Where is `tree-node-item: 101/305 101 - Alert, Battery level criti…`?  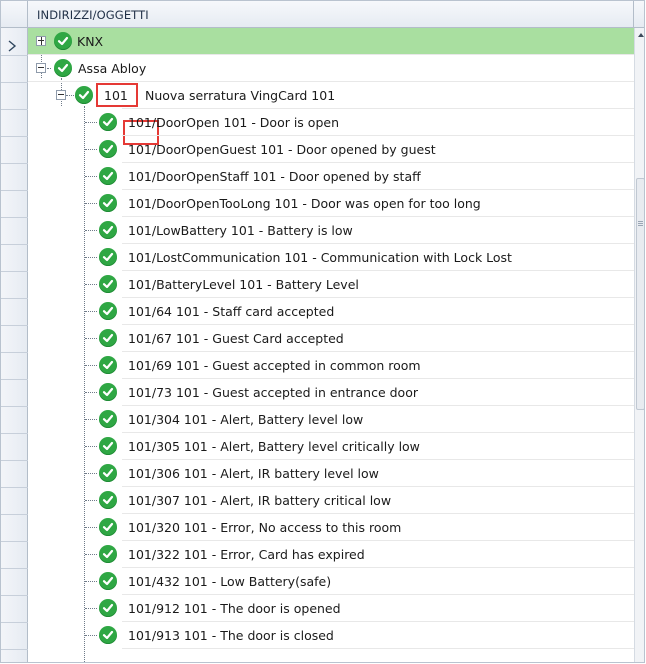
tree-node-item: 101/305 101 - Alert, Battery level criti… is located at coordinates (331, 446).